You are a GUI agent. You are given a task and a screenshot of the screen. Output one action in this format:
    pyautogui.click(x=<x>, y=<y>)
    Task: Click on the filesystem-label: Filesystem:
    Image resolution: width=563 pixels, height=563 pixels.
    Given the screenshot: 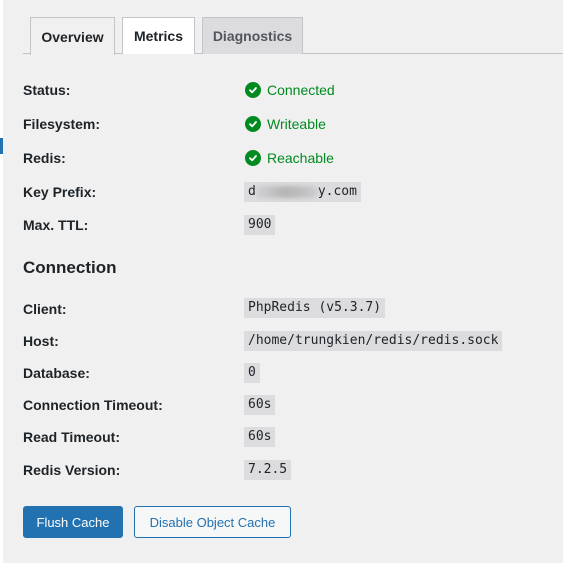 What is the action you would take?
    pyautogui.click(x=62, y=124)
    